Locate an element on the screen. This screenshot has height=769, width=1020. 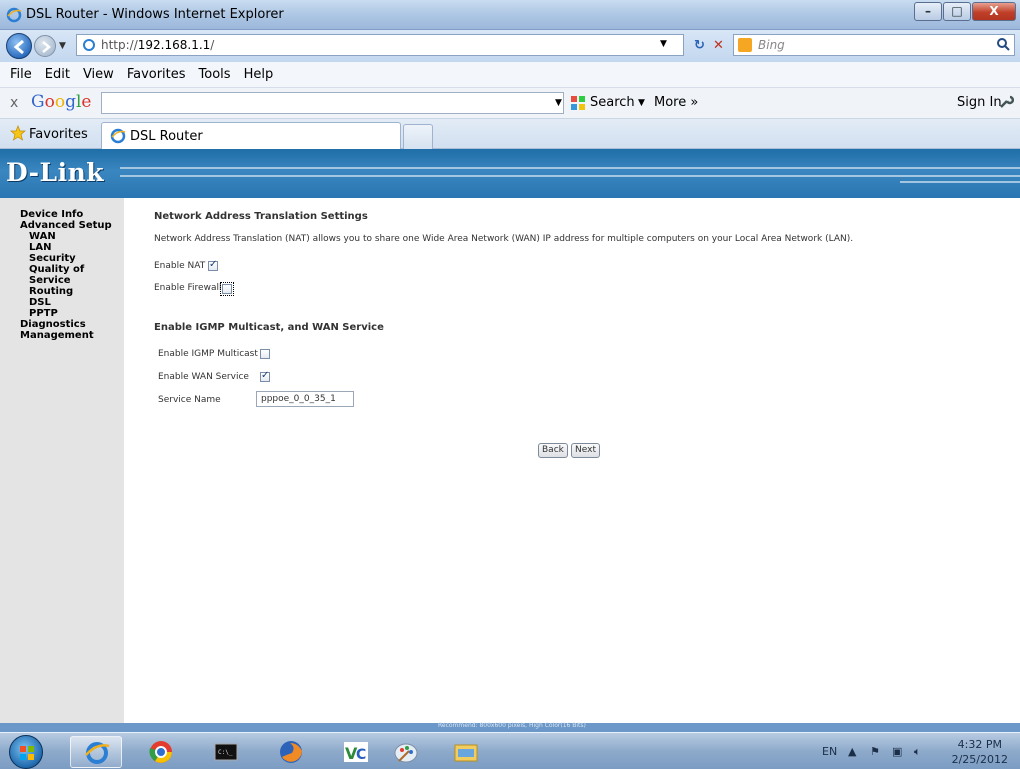
sidebar-item-pptp: PPTP is located at coordinates (62, 313).